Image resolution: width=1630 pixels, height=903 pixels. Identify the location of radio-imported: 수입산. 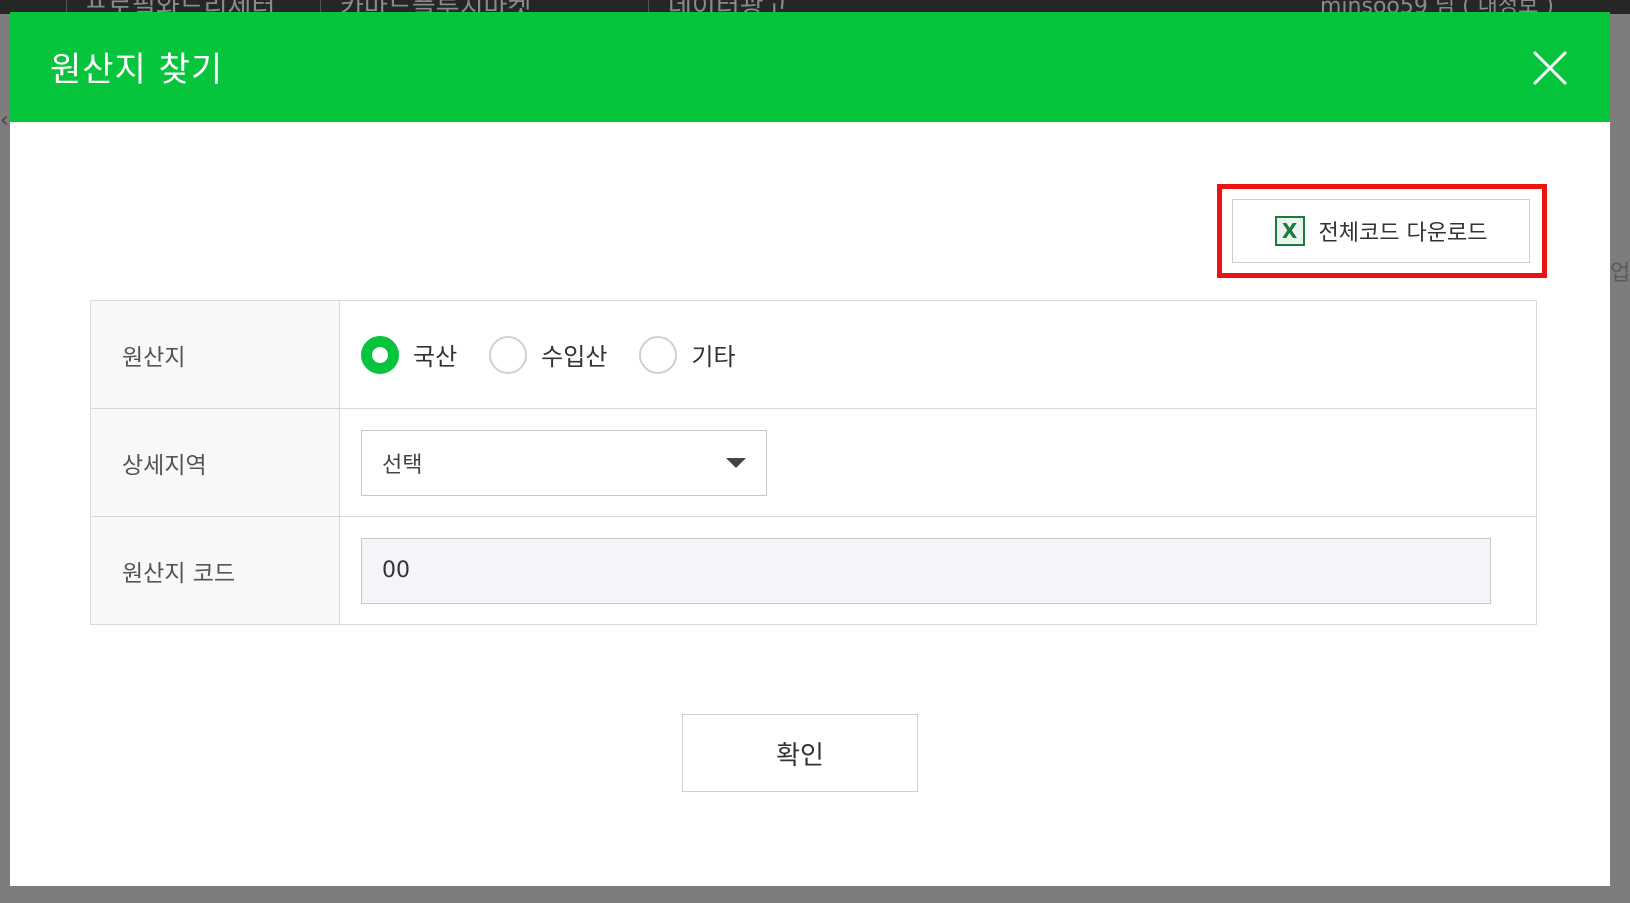
(548, 354).